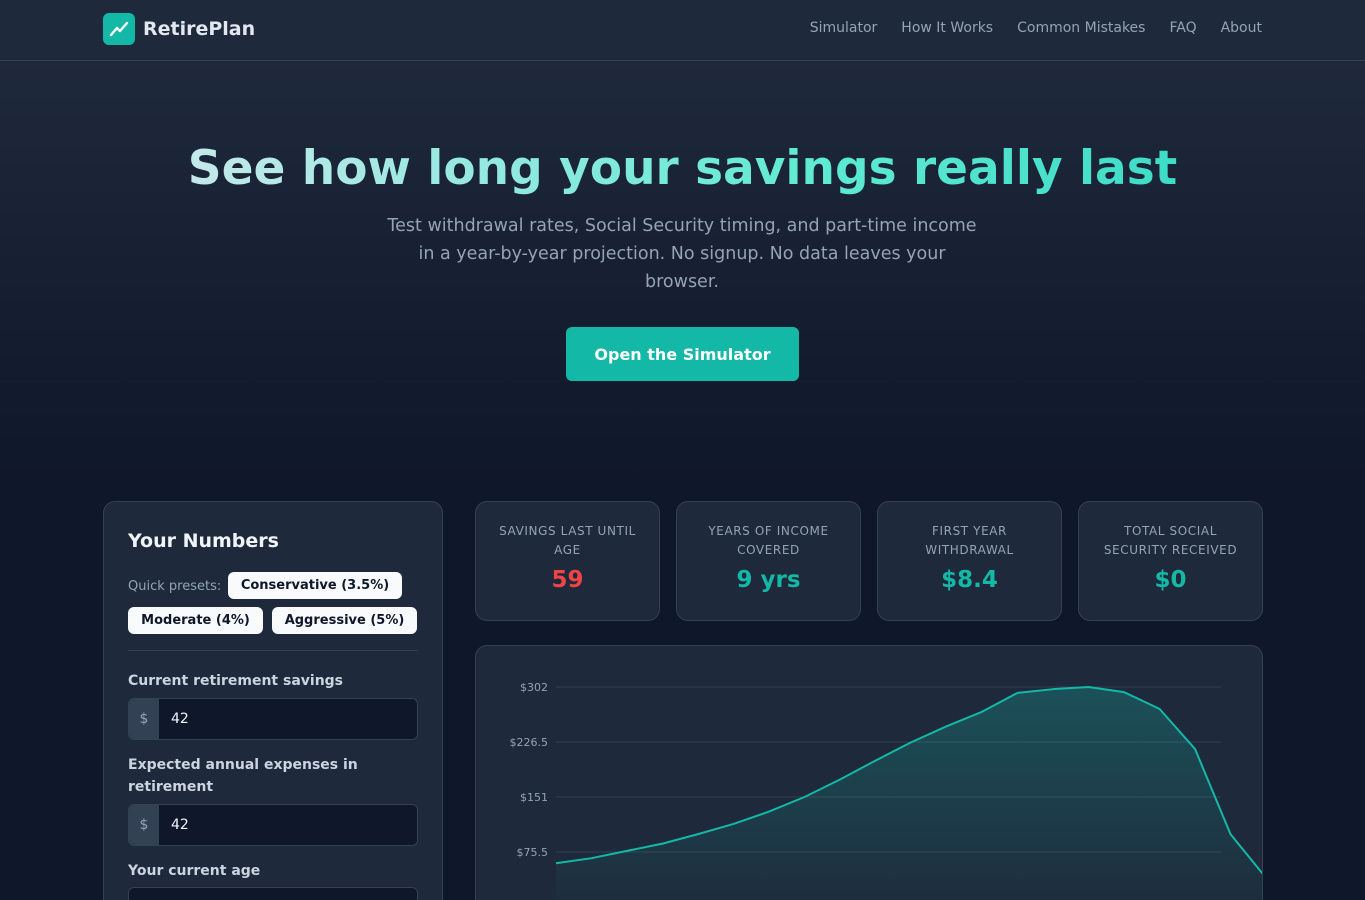 The height and width of the screenshot is (900, 1365). What do you see at coordinates (909, 793) in the screenshot?
I see `savings-area` at bounding box center [909, 793].